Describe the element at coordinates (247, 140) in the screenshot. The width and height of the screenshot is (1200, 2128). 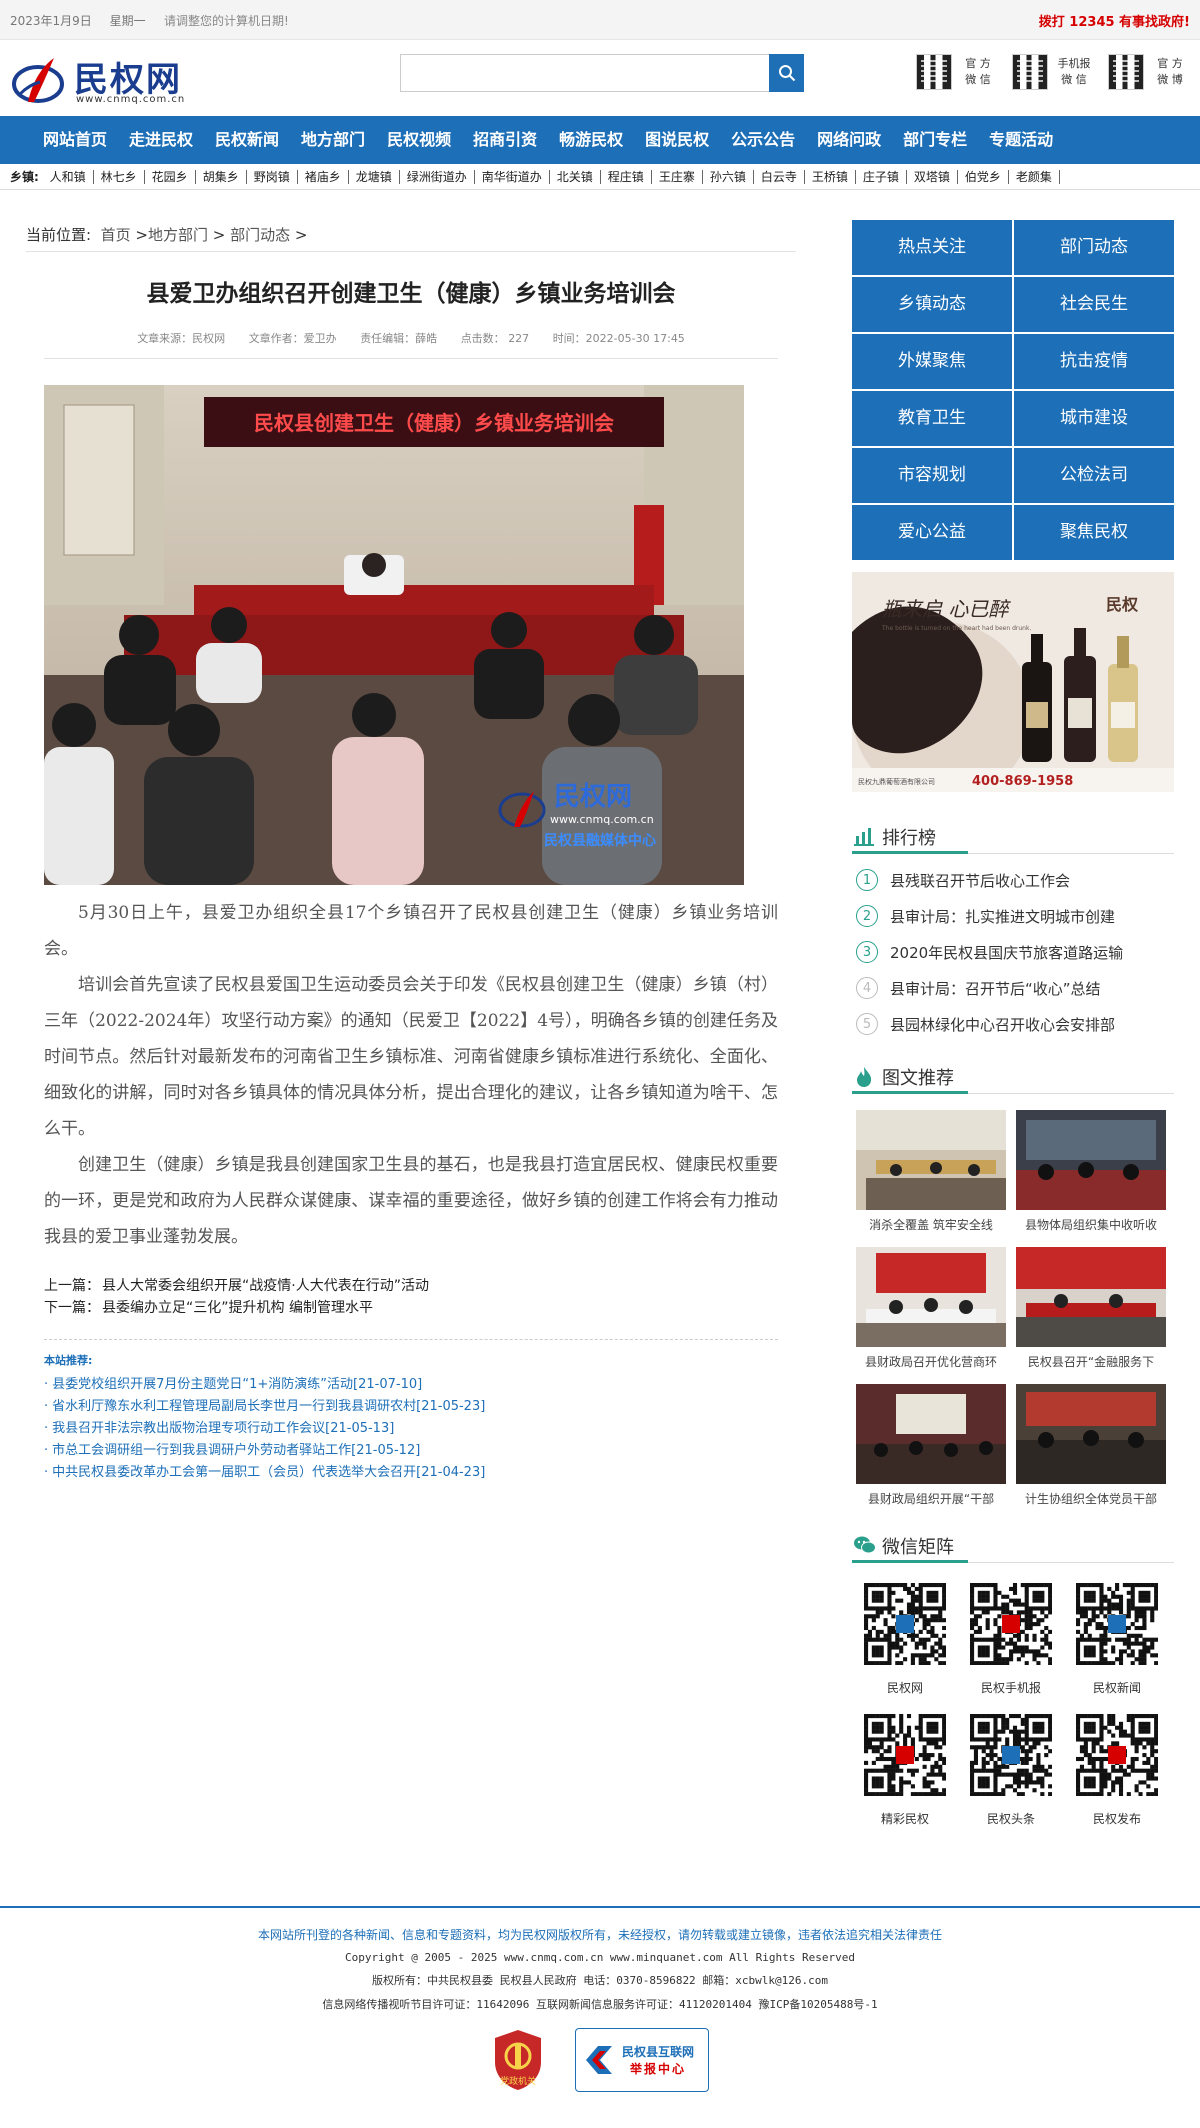
I see `nav-news: 民权新闻` at that location.